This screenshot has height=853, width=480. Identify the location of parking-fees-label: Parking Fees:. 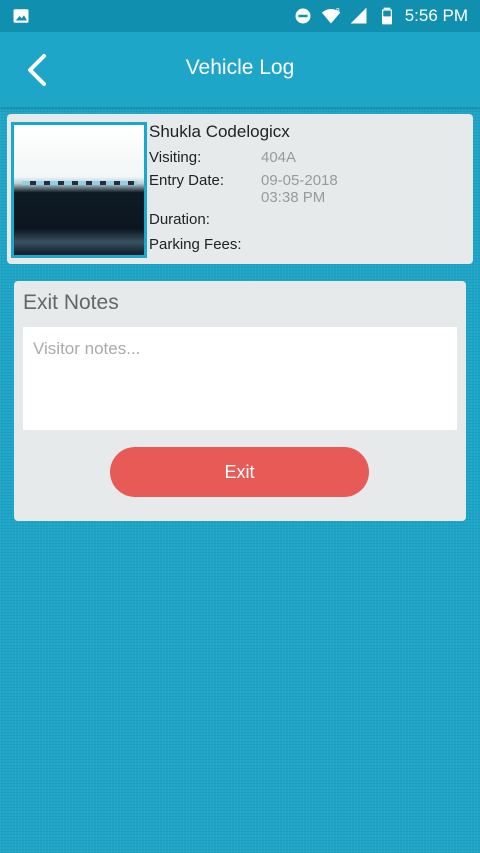
(195, 244).